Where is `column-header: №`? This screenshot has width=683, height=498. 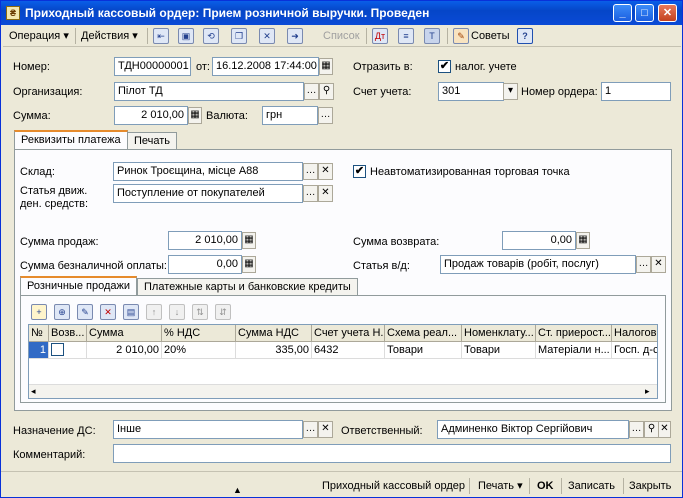 column-header: № is located at coordinates (39, 333).